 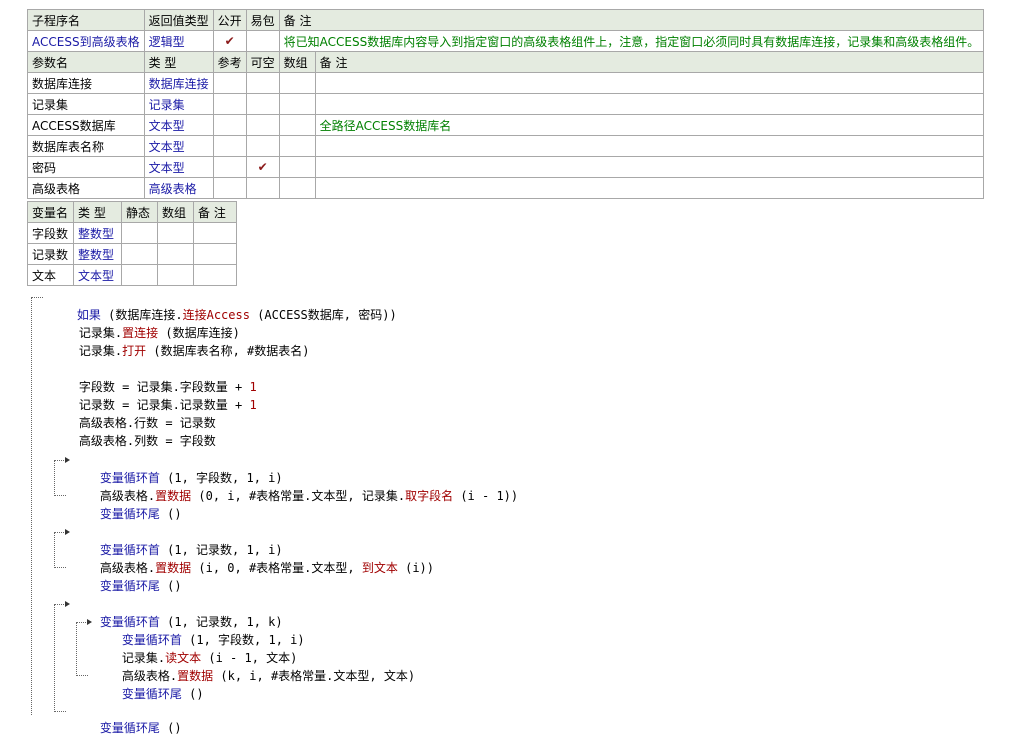 What do you see at coordinates (97, 275) in the screenshot?
I see `var-type: 文本型` at bounding box center [97, 275].